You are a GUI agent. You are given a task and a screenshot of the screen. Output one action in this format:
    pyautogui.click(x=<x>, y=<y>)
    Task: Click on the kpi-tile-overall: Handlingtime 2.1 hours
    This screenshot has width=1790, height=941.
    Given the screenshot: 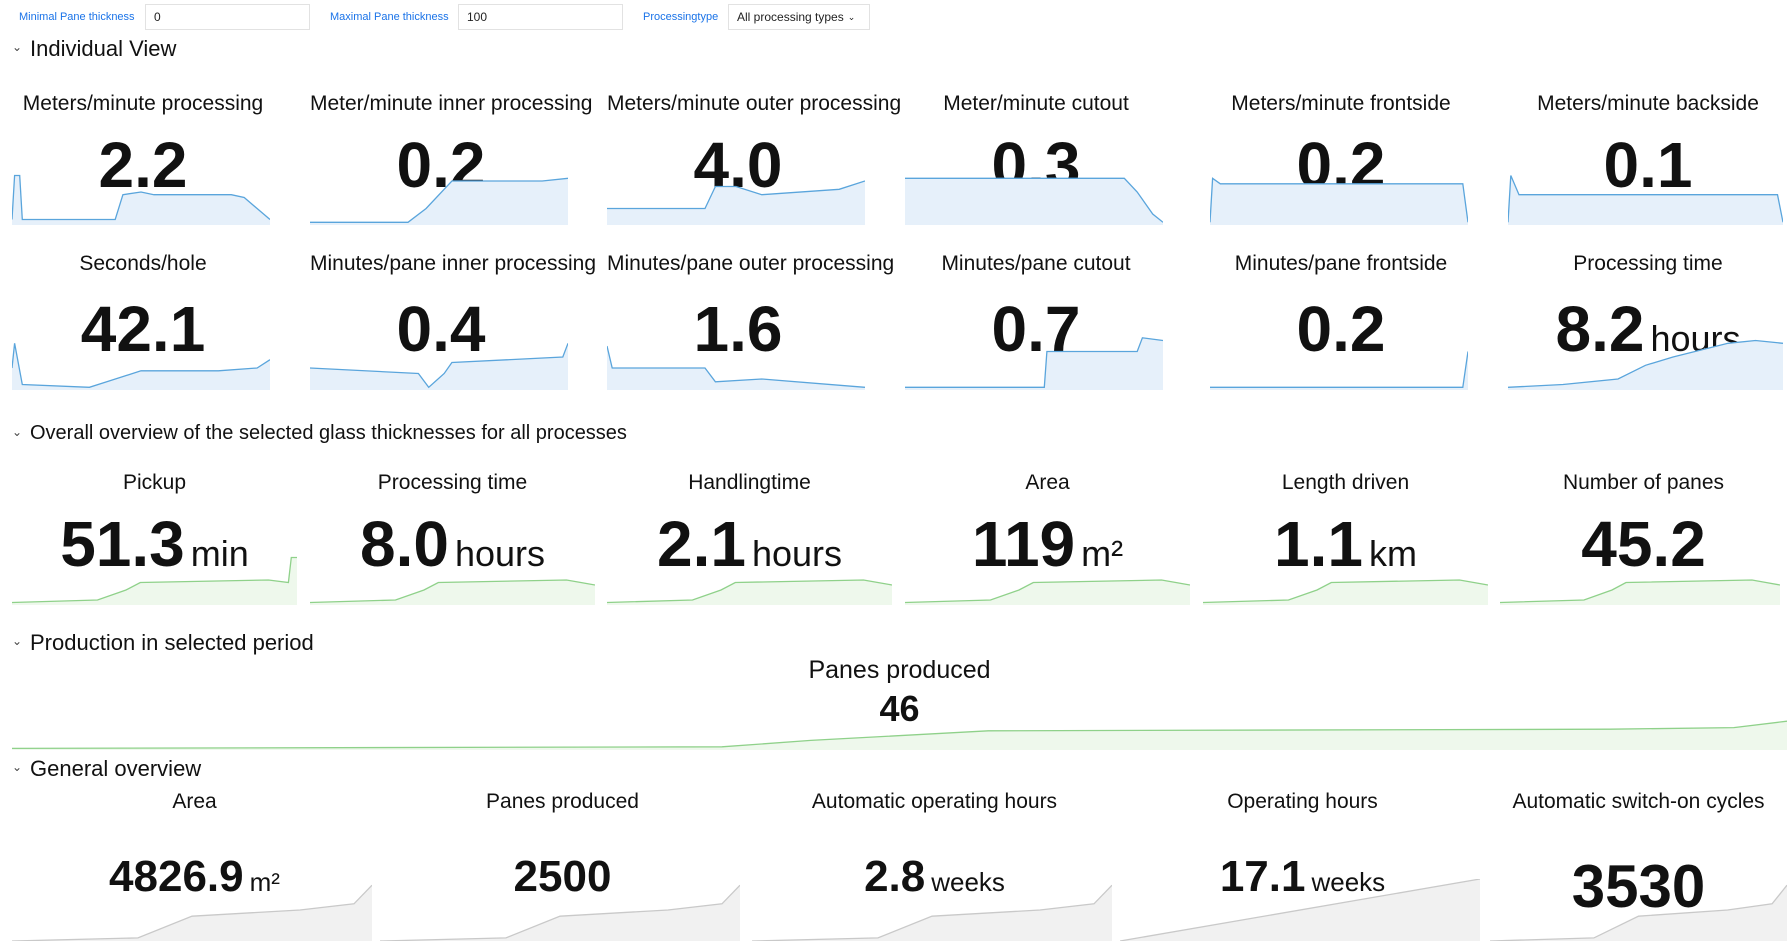 What is the action you would take?
    pyautogui.click(x=749, y=535)
    